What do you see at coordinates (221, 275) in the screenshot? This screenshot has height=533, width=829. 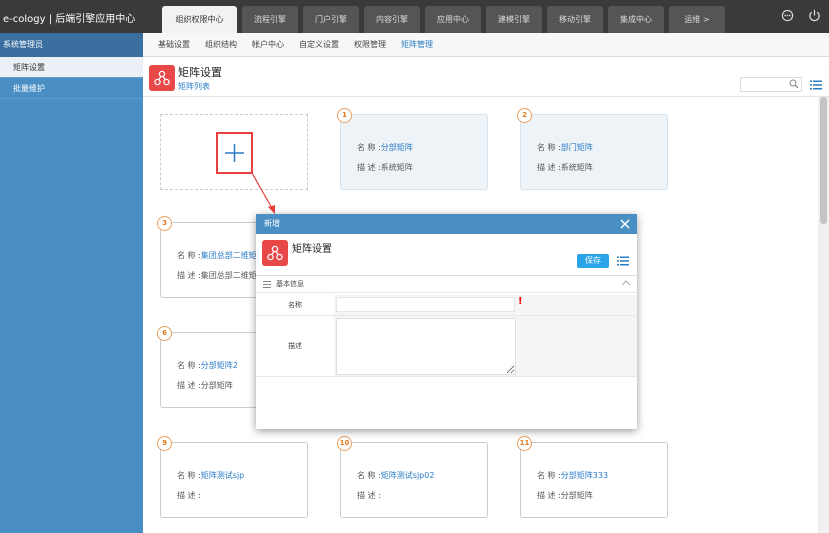 I see `card-desc: 描 述 :集团总部二维矩阵` at bounding box center [221, 275].